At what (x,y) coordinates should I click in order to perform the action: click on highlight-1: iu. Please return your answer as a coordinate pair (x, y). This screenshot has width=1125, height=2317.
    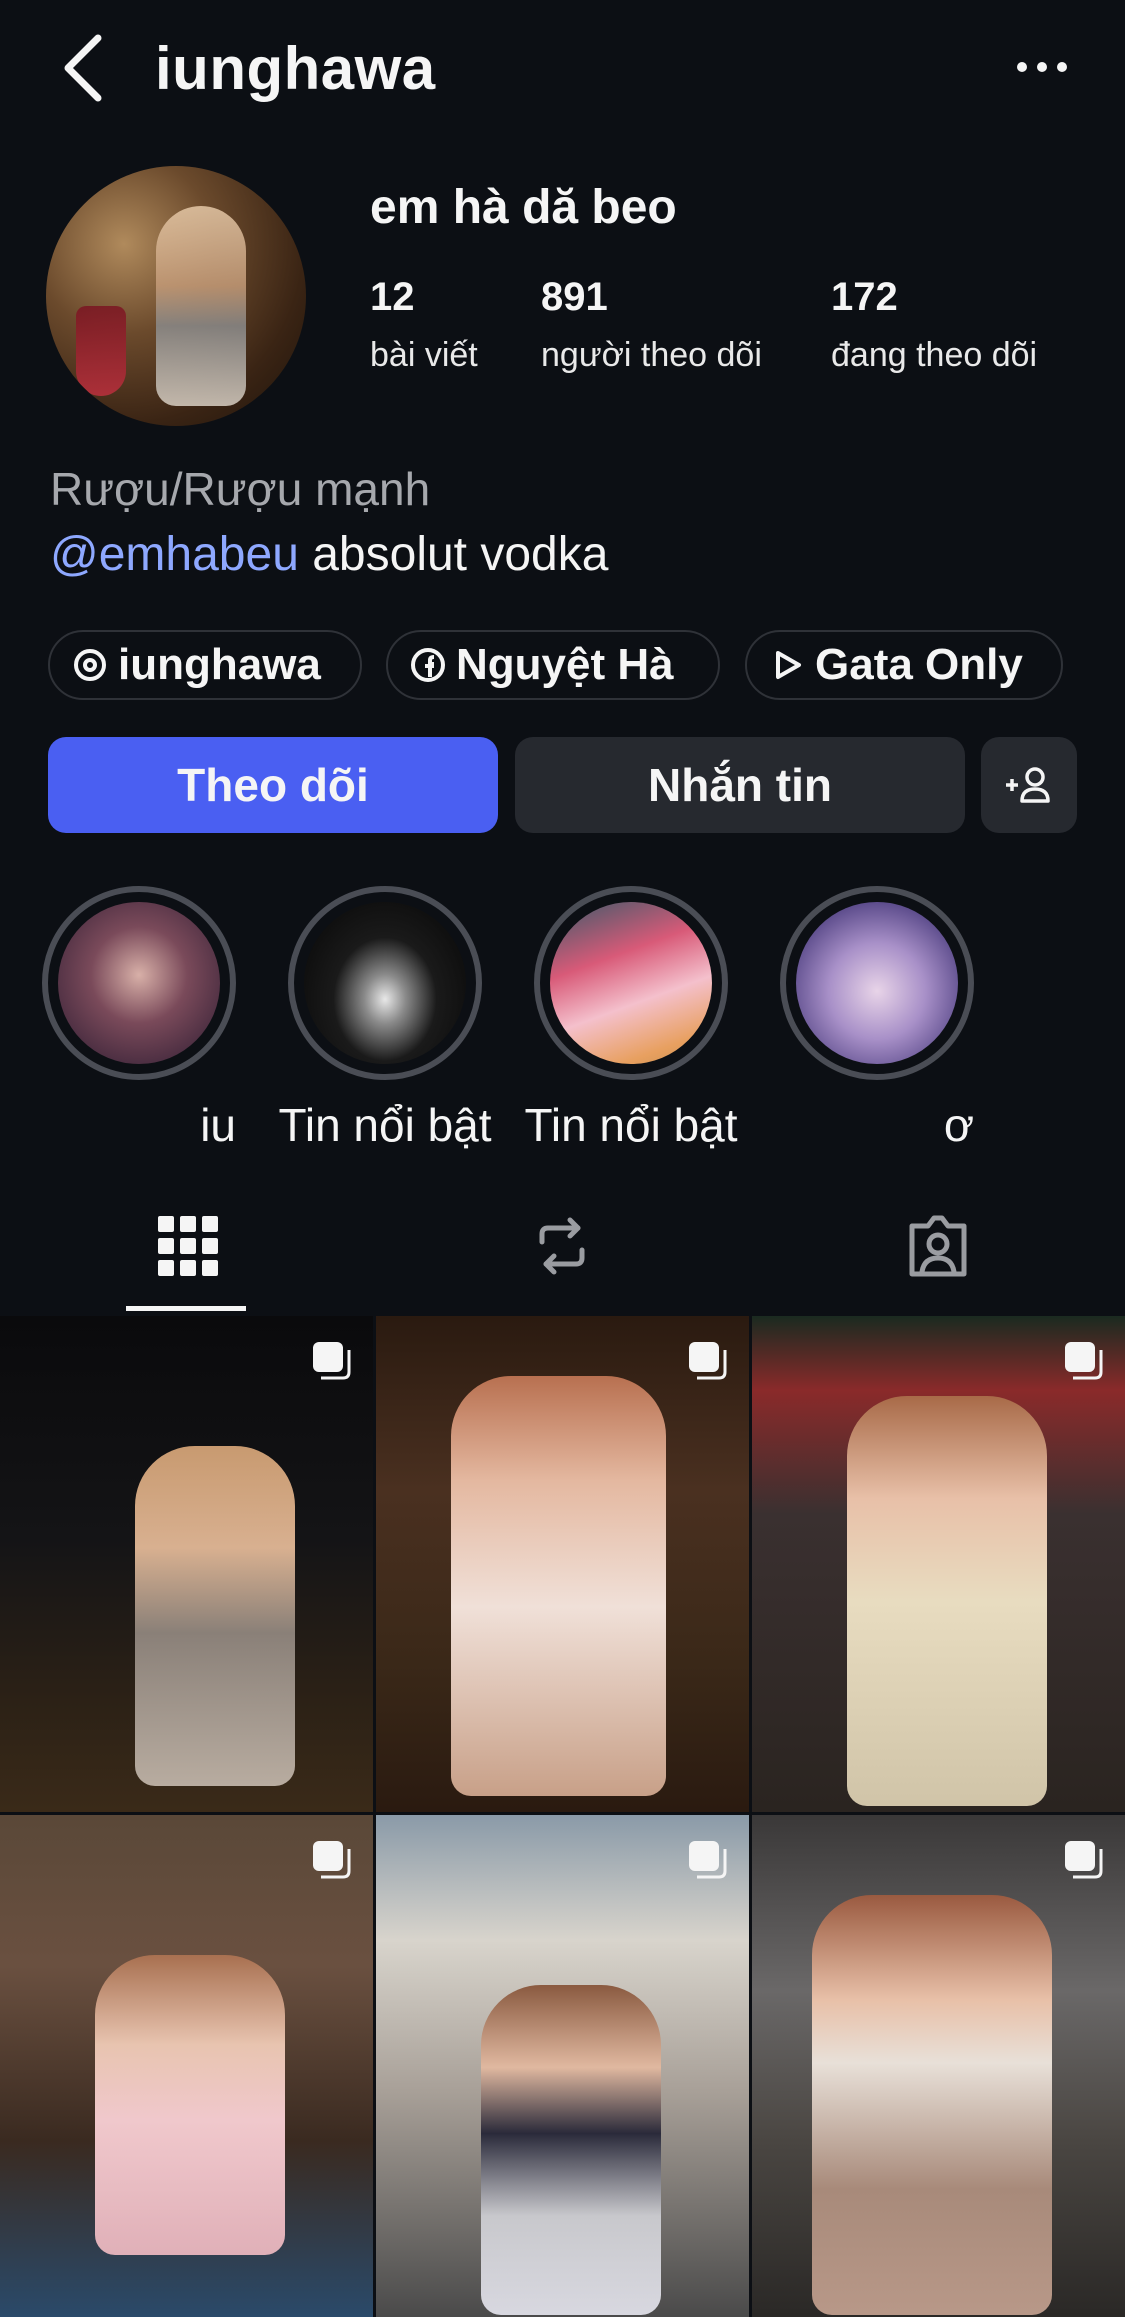
    Looking at the image, I should click on (139, 1019).